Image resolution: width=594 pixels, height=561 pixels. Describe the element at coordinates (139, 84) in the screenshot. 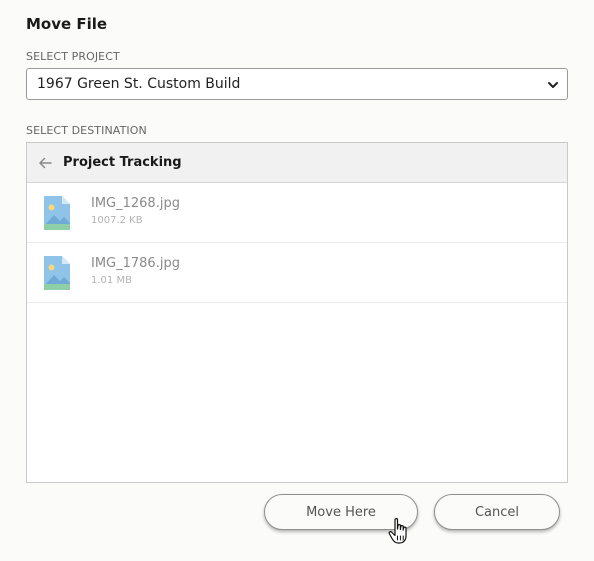

I see `project-select-value: 1967 Green St. Custom Build` at that location.